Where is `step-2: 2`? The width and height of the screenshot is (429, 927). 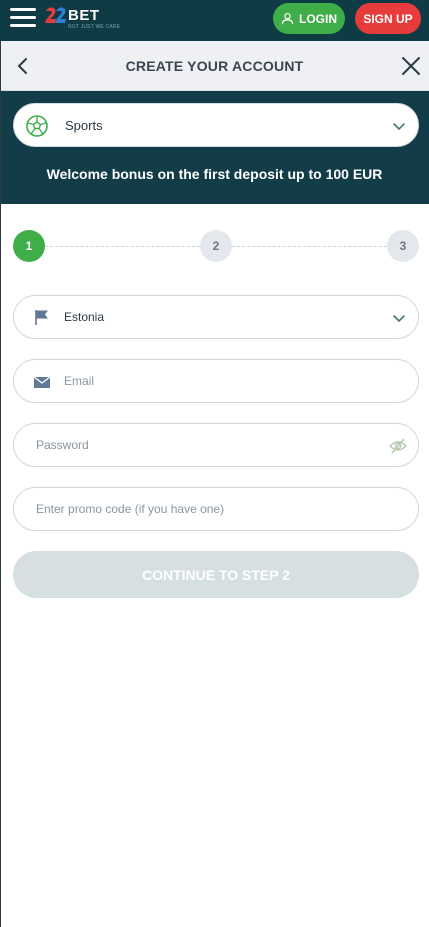 step-2: 2 is located at coordinates (216, 246).